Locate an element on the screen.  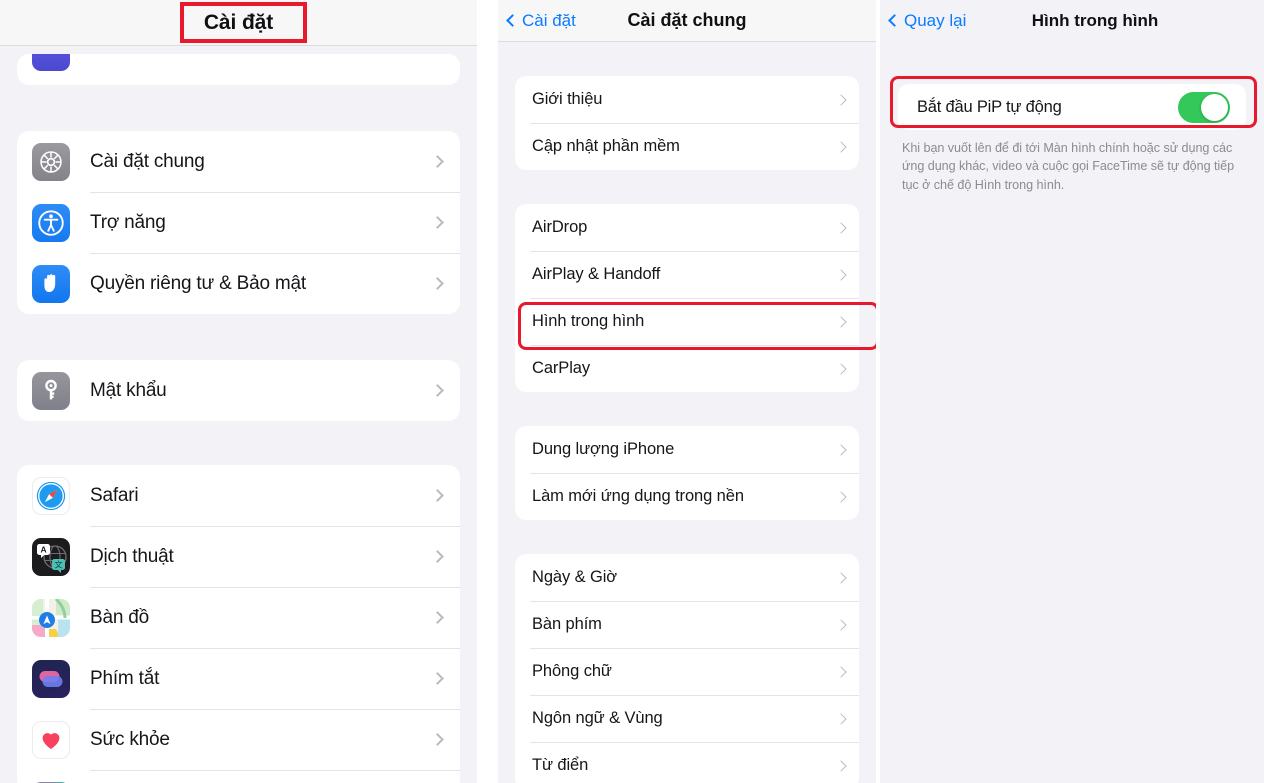
sidebar-item-passwords: Mật khẩu is located at coordinates (238, 390).